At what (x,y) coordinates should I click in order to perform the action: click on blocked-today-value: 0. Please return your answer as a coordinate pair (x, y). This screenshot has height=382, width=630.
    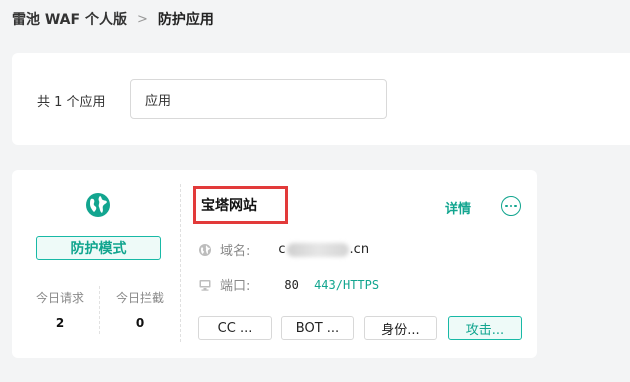
    Looking at the image, I should click on (140, 323).